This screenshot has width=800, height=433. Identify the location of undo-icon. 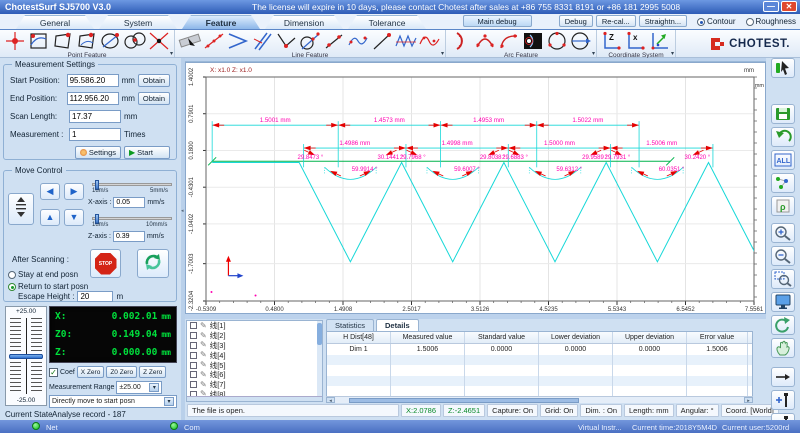
(783, 137).